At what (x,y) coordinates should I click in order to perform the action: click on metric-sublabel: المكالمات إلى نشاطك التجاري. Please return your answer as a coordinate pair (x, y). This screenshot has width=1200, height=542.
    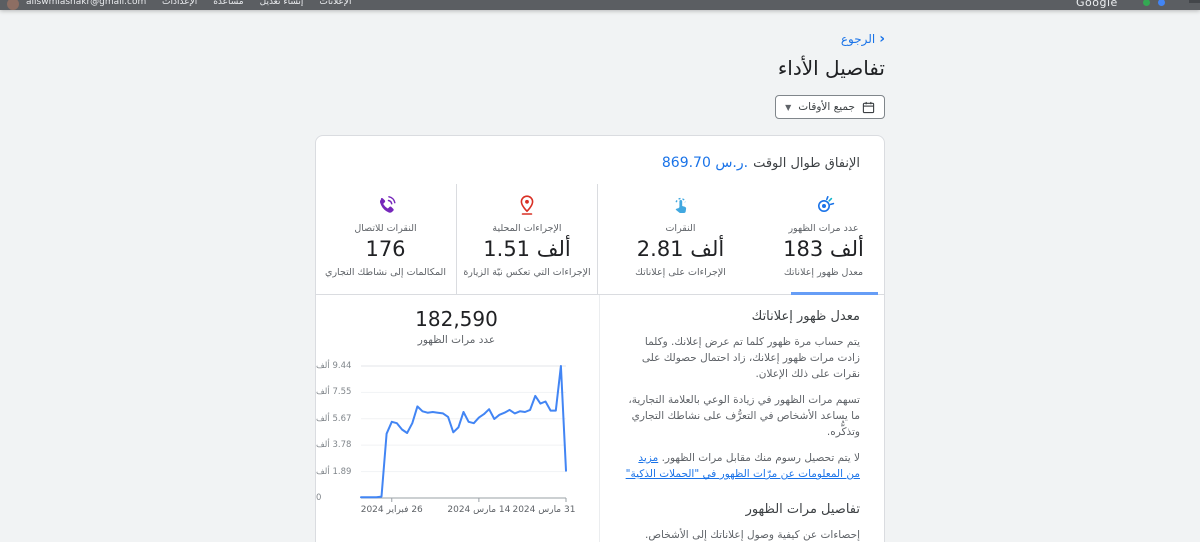
    Looking at the image, I should click on (385, 272).